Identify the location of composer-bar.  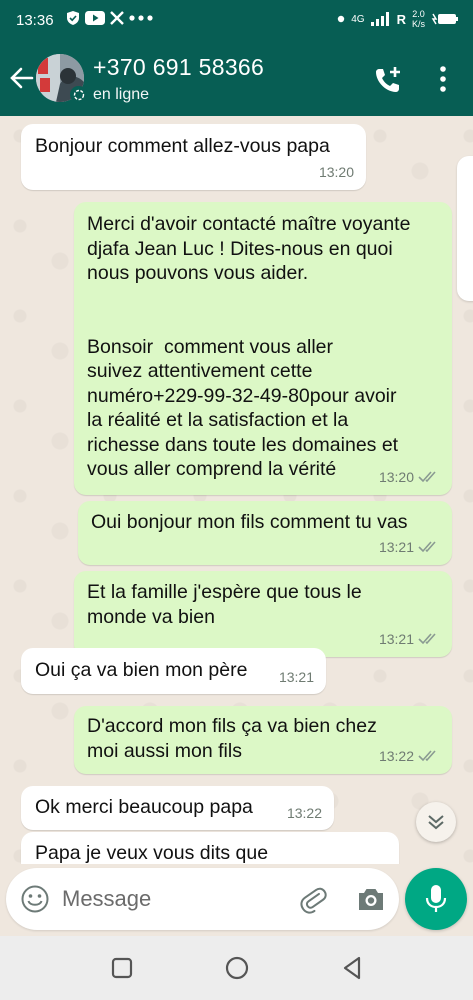
(202, 899).